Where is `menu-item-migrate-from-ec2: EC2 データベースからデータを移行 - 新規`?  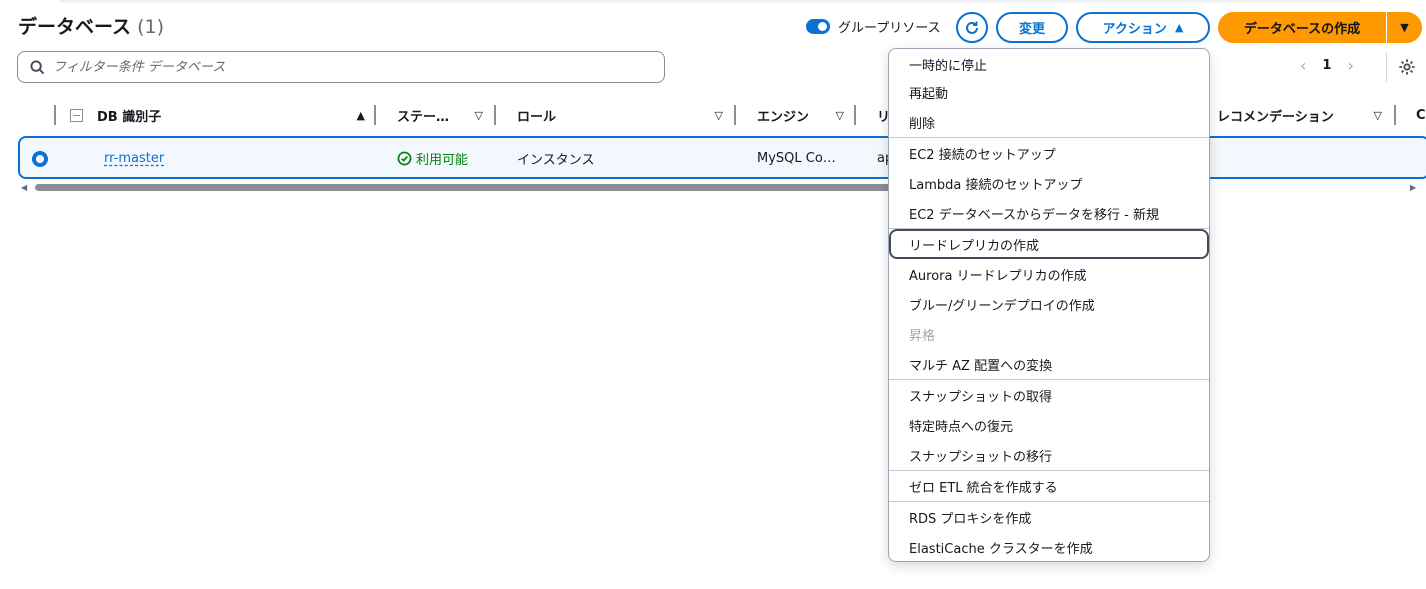 menu-item-migrate-from-ec2: EC2 データベースからデータを移行 - 新規 is located at coordinates (1049, 213).